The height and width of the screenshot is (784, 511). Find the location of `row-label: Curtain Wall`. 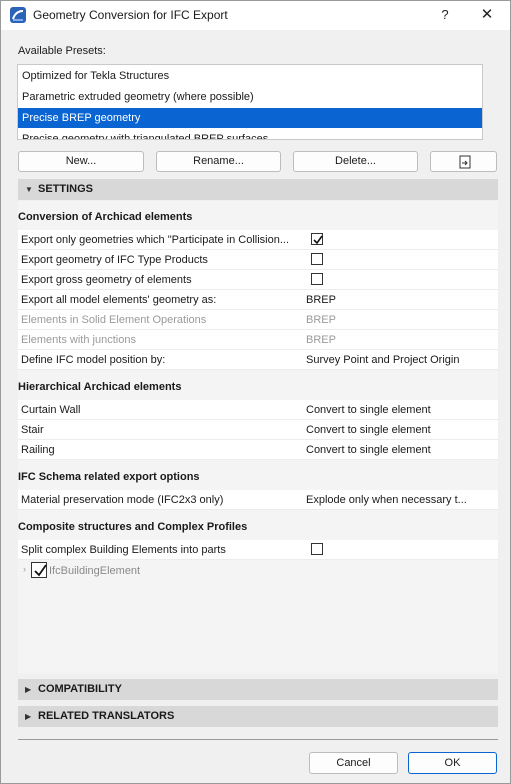

row-label: Curtain Wall is located at coordinates (51, 410).